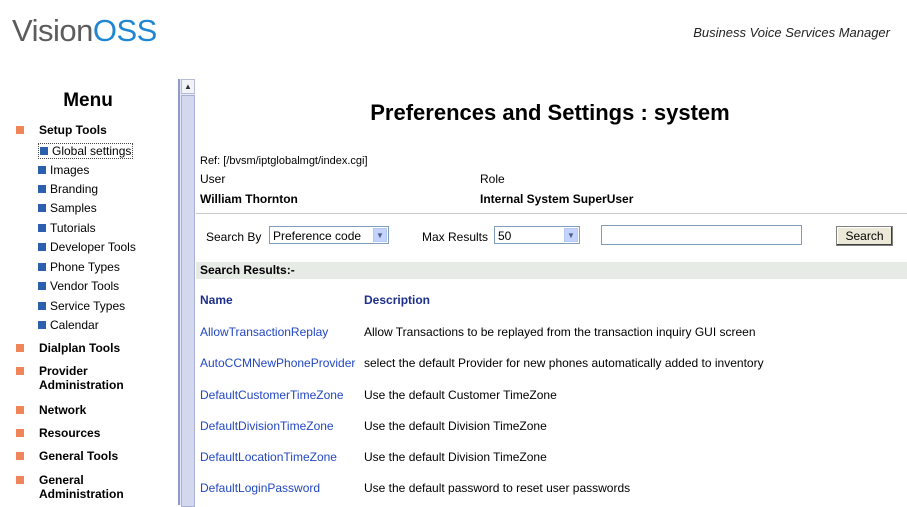 The width and height of the screenshot is (907, 507). What do you see at coordinates (551, 270) in the screenshot?
I see `search-results-header: Search Results:-` at bounding box center [551, 270].